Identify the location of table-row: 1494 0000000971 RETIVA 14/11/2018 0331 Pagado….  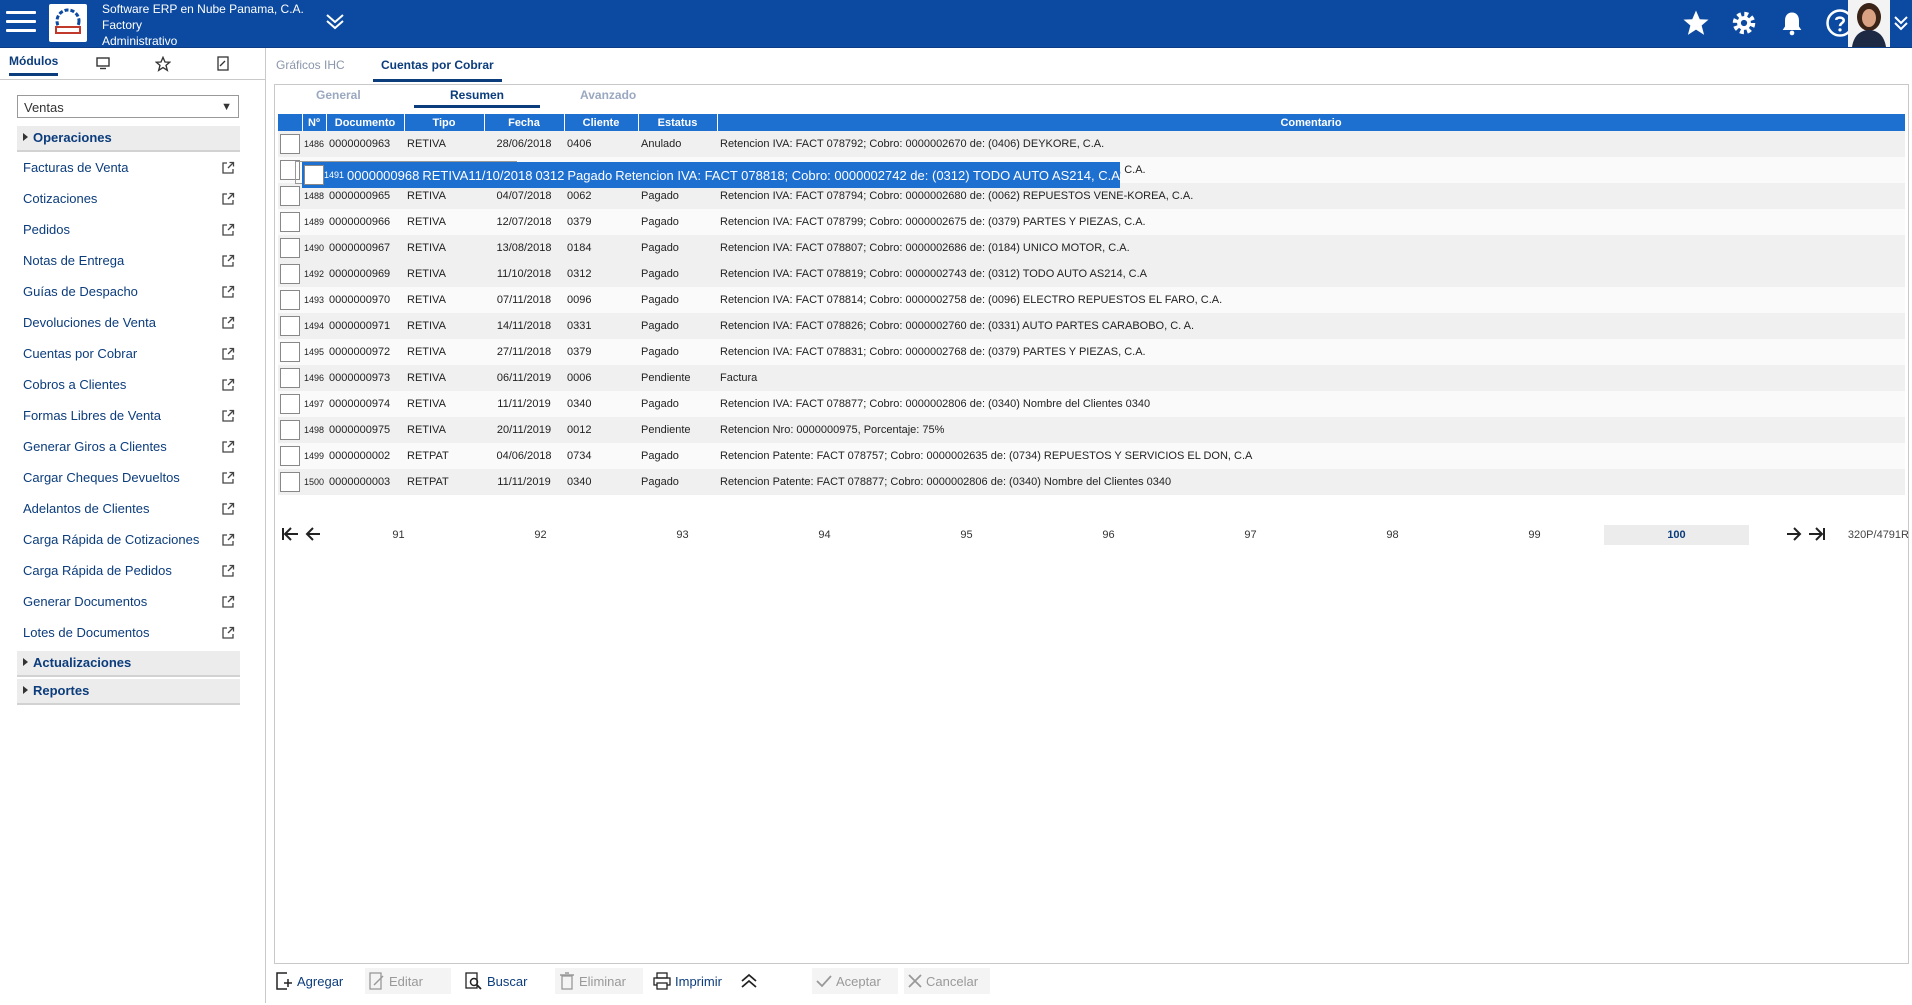
(1091, 326).